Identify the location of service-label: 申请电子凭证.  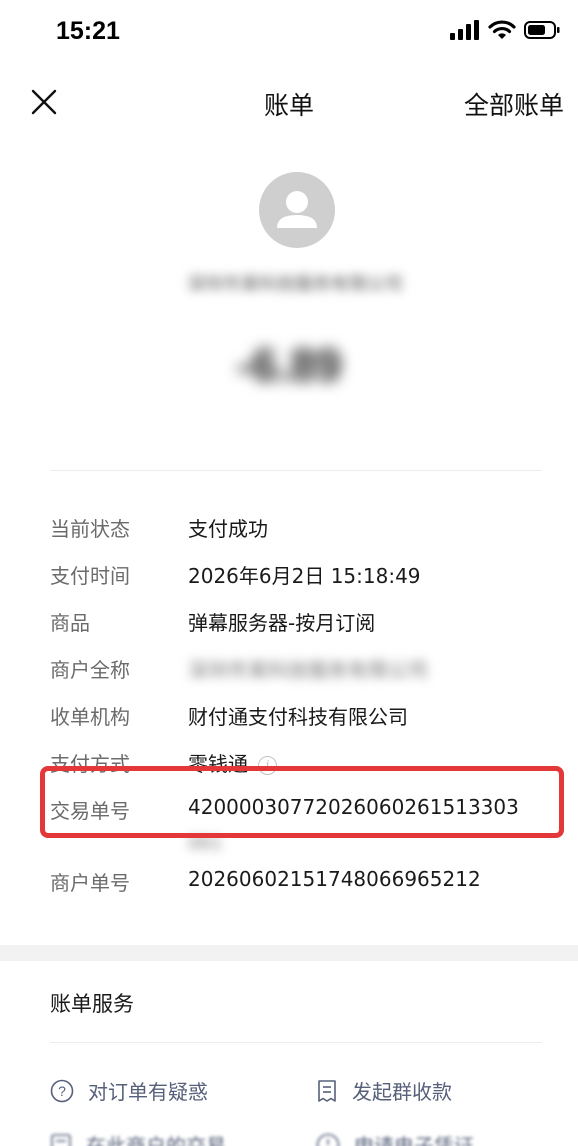
(414, 1140).